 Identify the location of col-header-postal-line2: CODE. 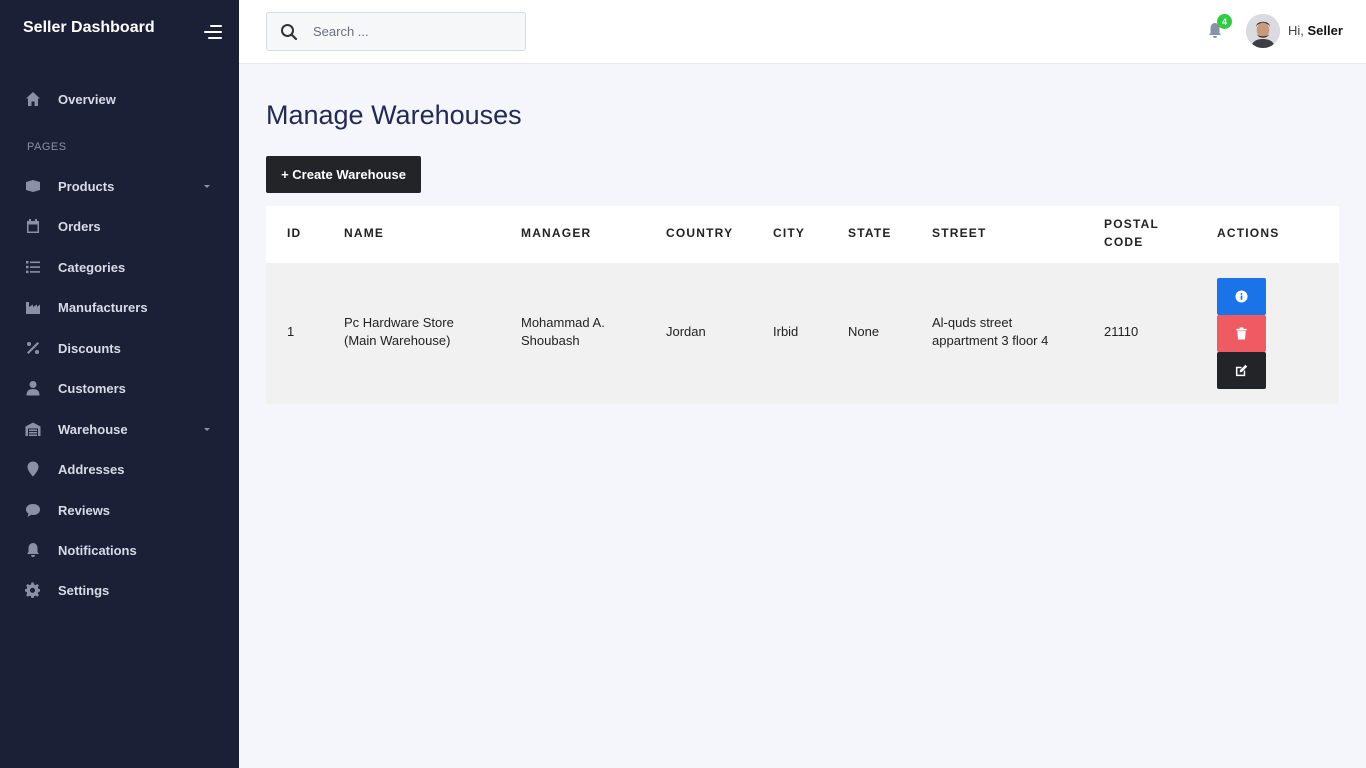
(1124, 242).